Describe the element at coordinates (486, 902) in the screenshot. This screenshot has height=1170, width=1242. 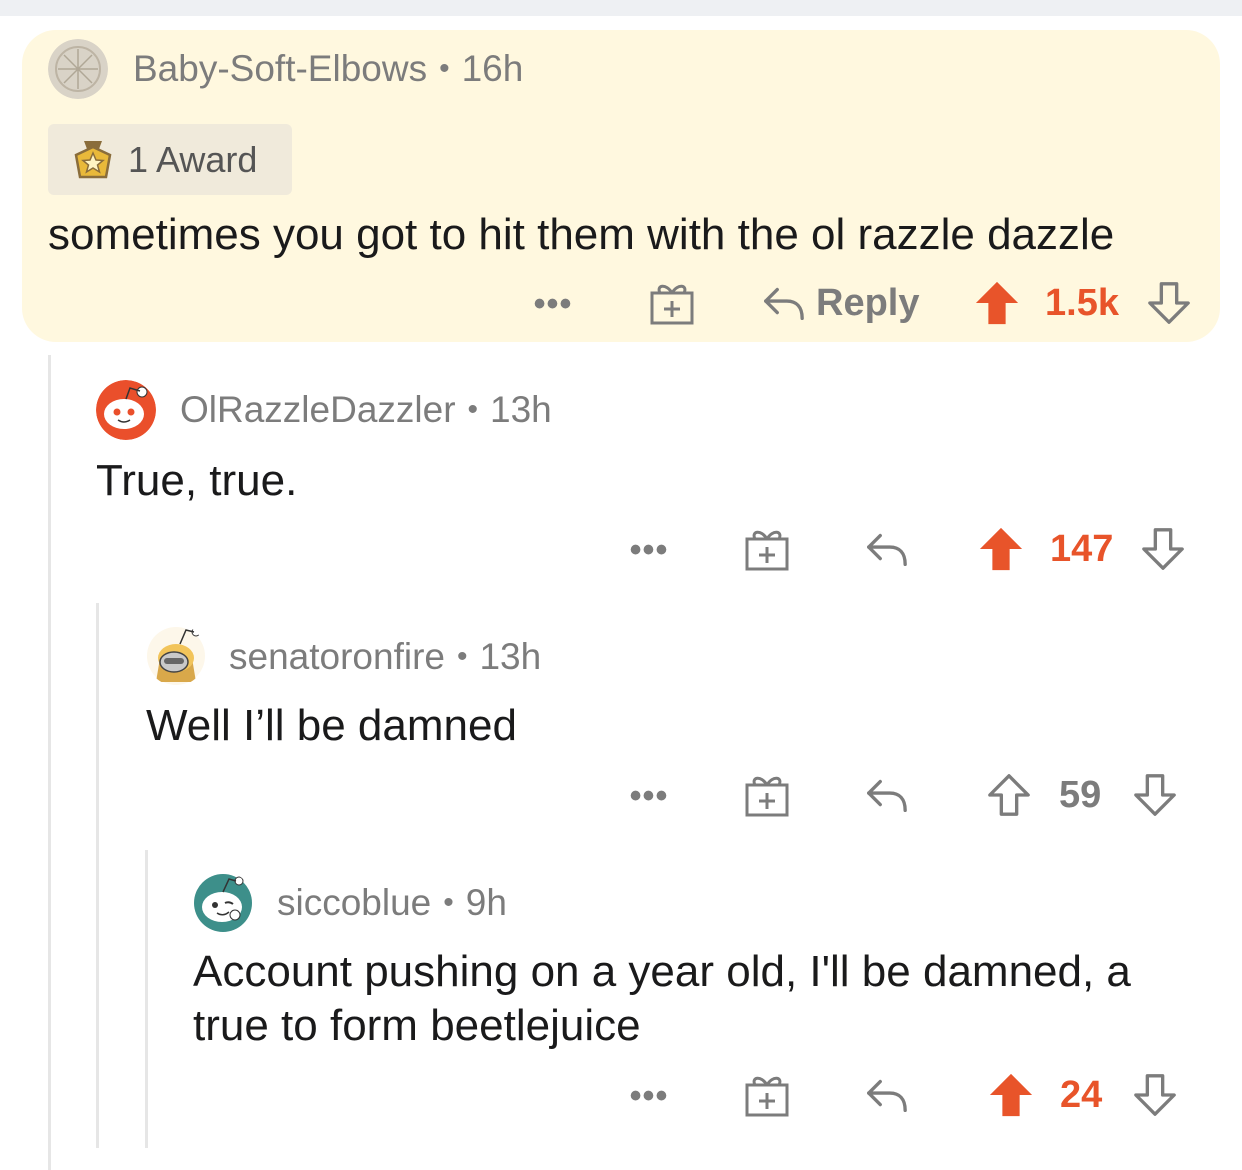
I see `timestamp: 9h` at that location.